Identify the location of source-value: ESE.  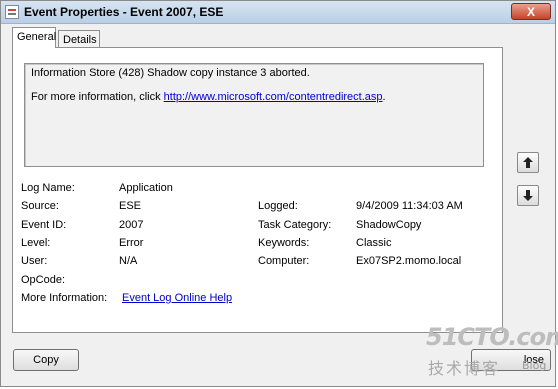
(130, 206).